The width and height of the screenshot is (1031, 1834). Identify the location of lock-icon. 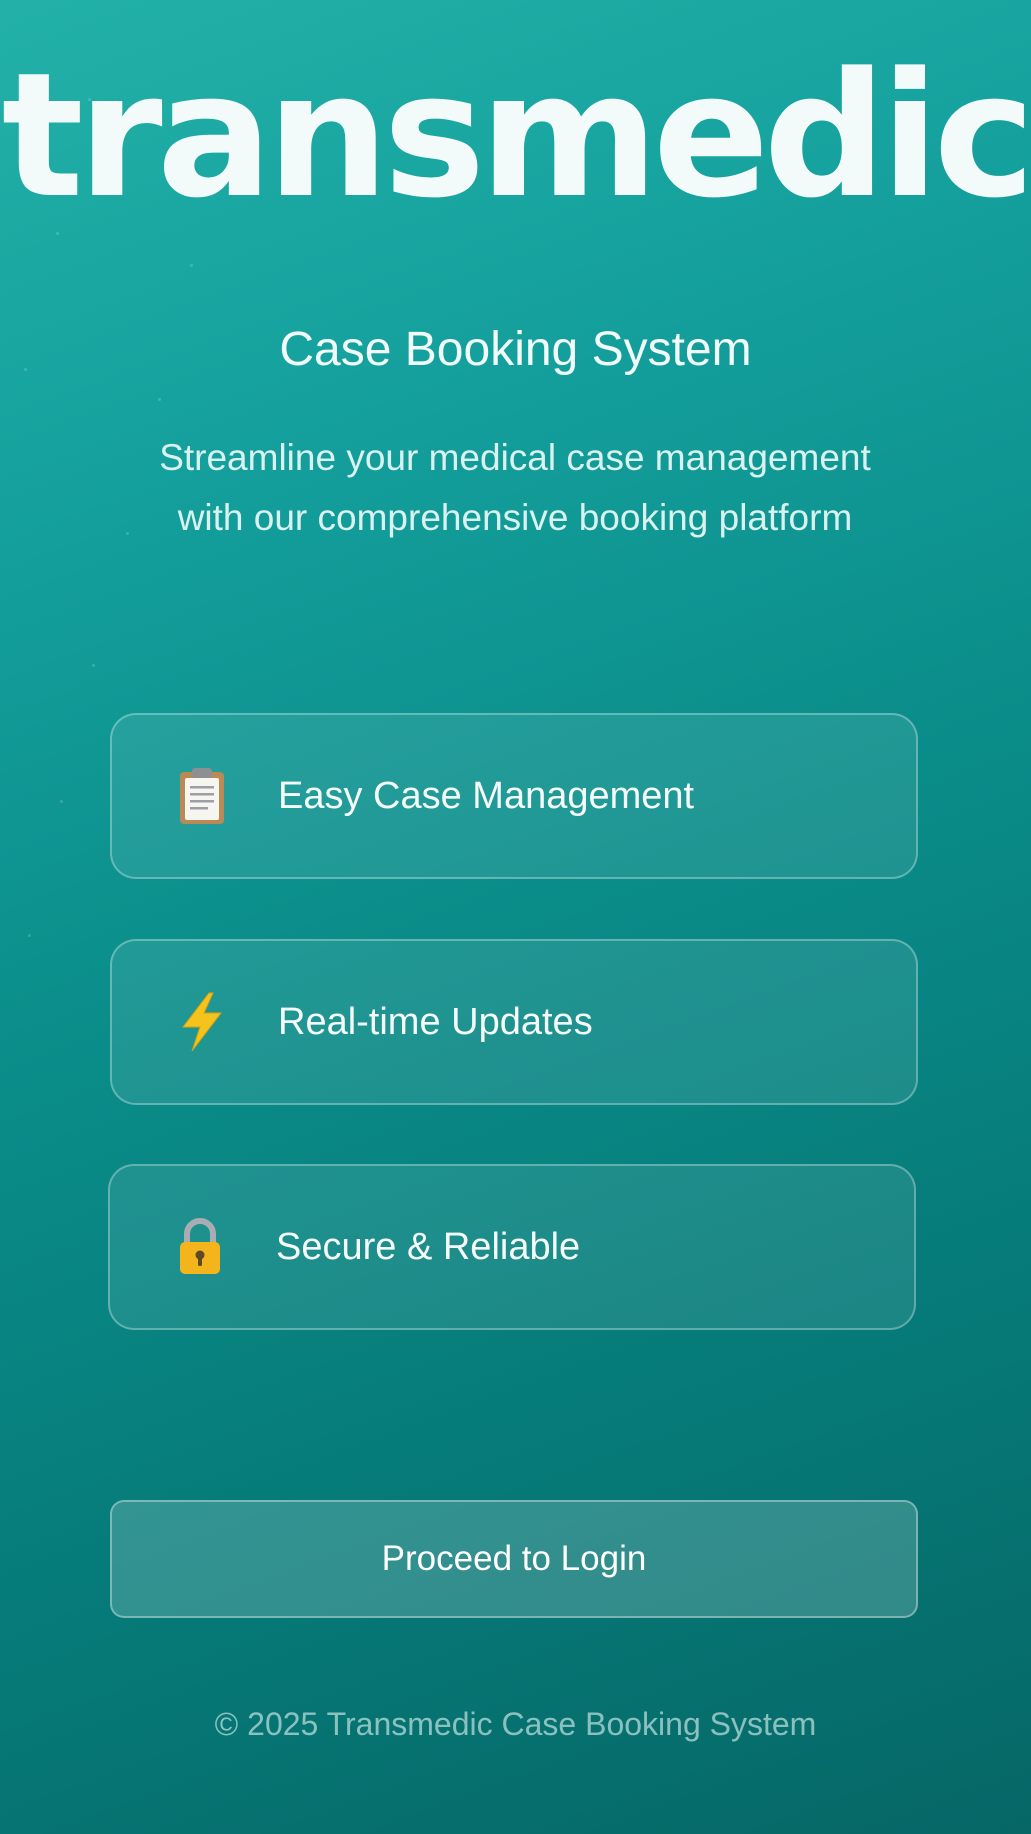
(200, 1247).